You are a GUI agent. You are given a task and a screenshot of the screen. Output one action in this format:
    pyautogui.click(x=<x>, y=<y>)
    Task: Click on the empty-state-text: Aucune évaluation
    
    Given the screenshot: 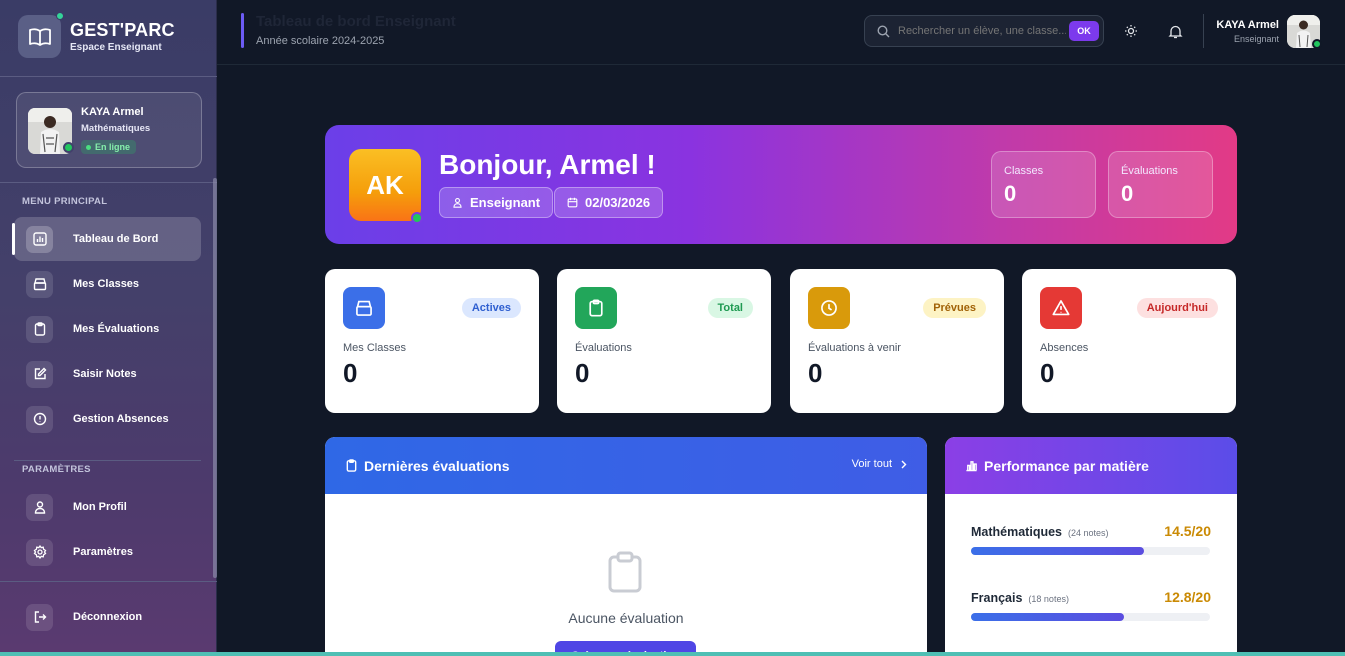 What is the action you would take?
    pyautogui.click(x=626, y=618)
    